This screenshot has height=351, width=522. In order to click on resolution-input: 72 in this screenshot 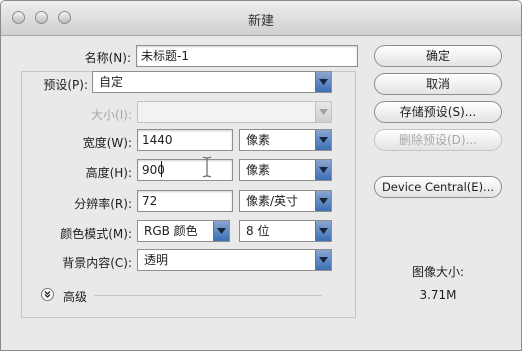, I will do `click(185, 201)`.